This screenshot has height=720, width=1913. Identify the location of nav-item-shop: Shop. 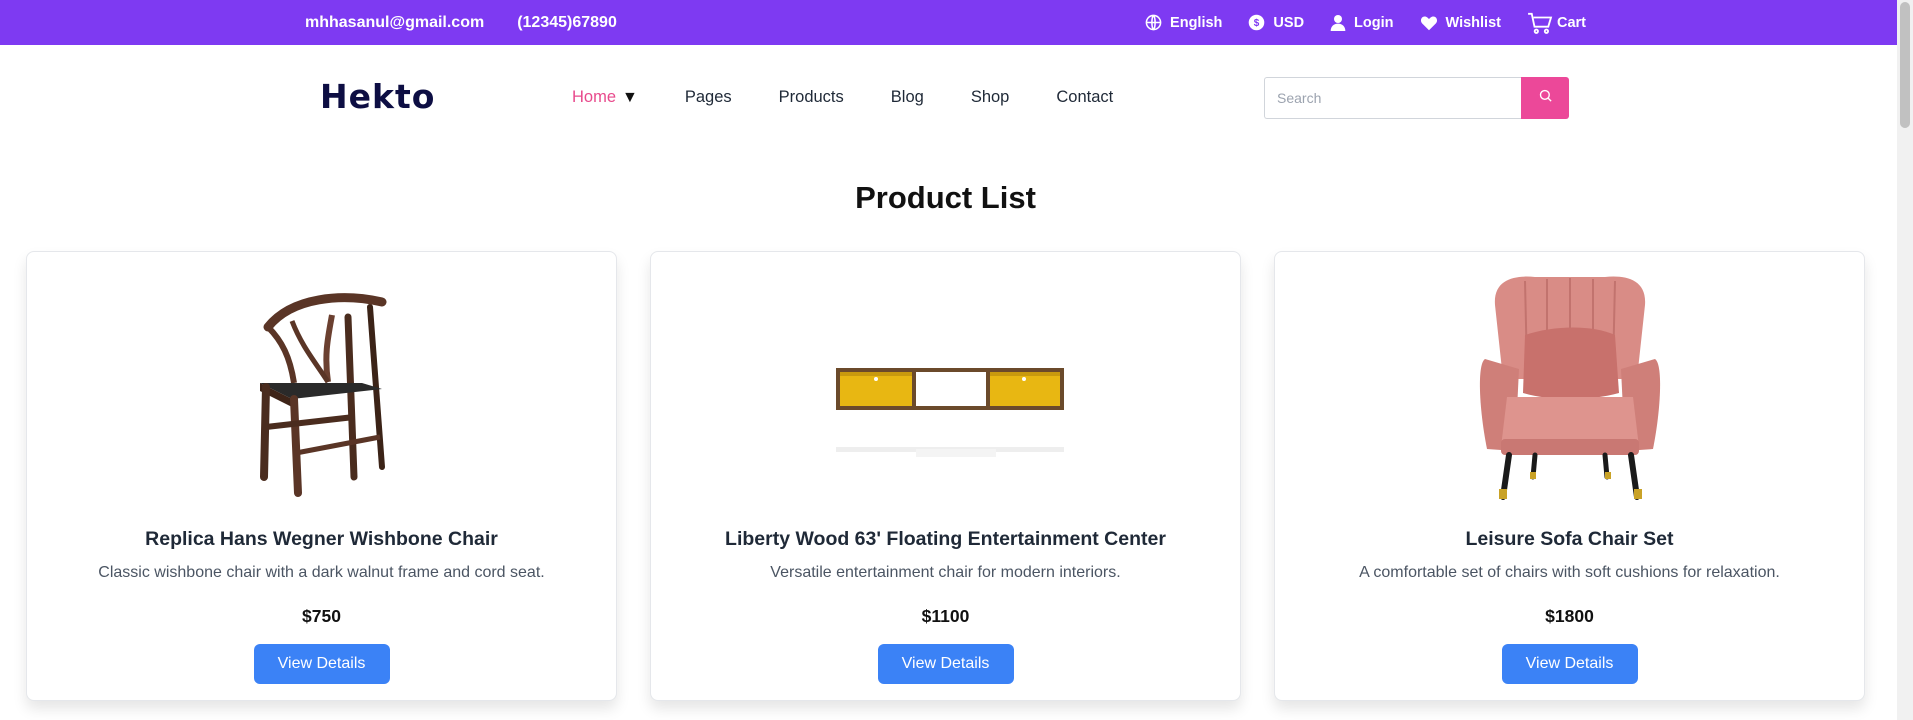
(990, 97).